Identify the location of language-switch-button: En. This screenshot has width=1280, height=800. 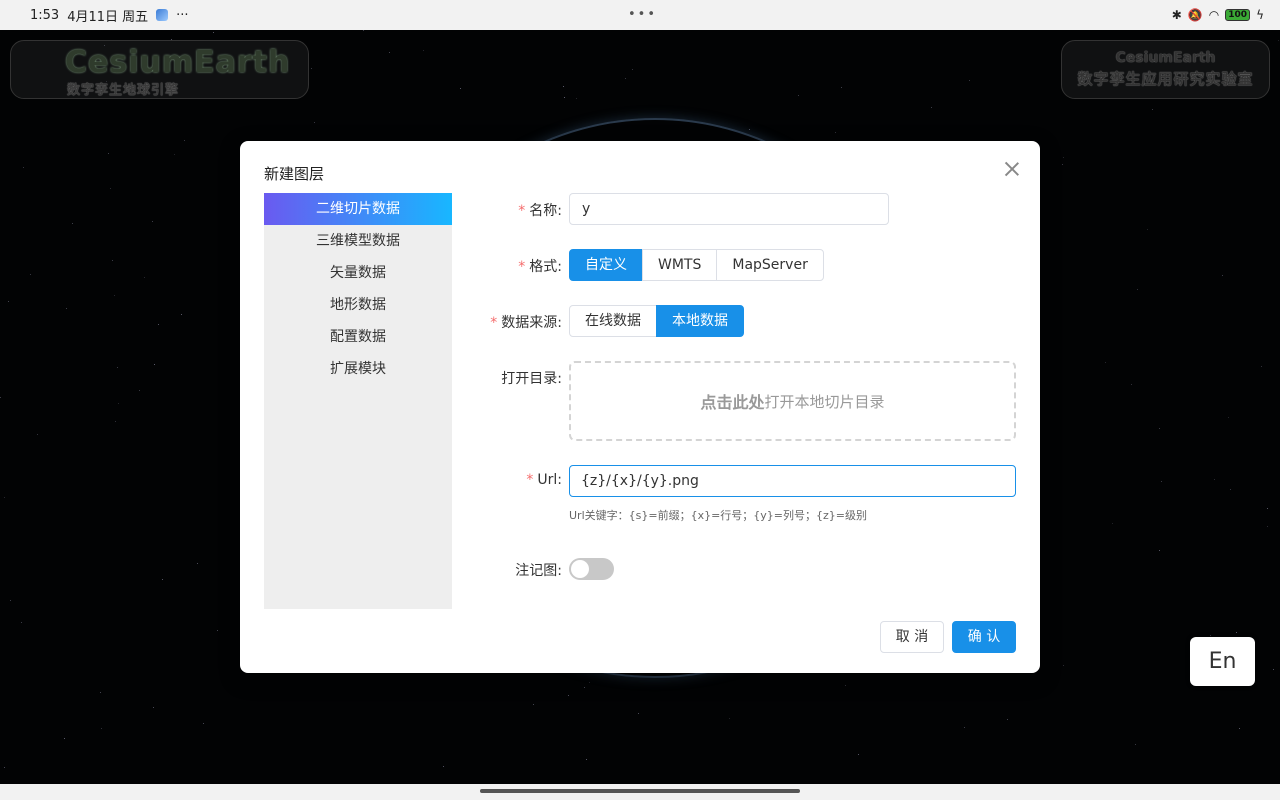
(1222, 661).